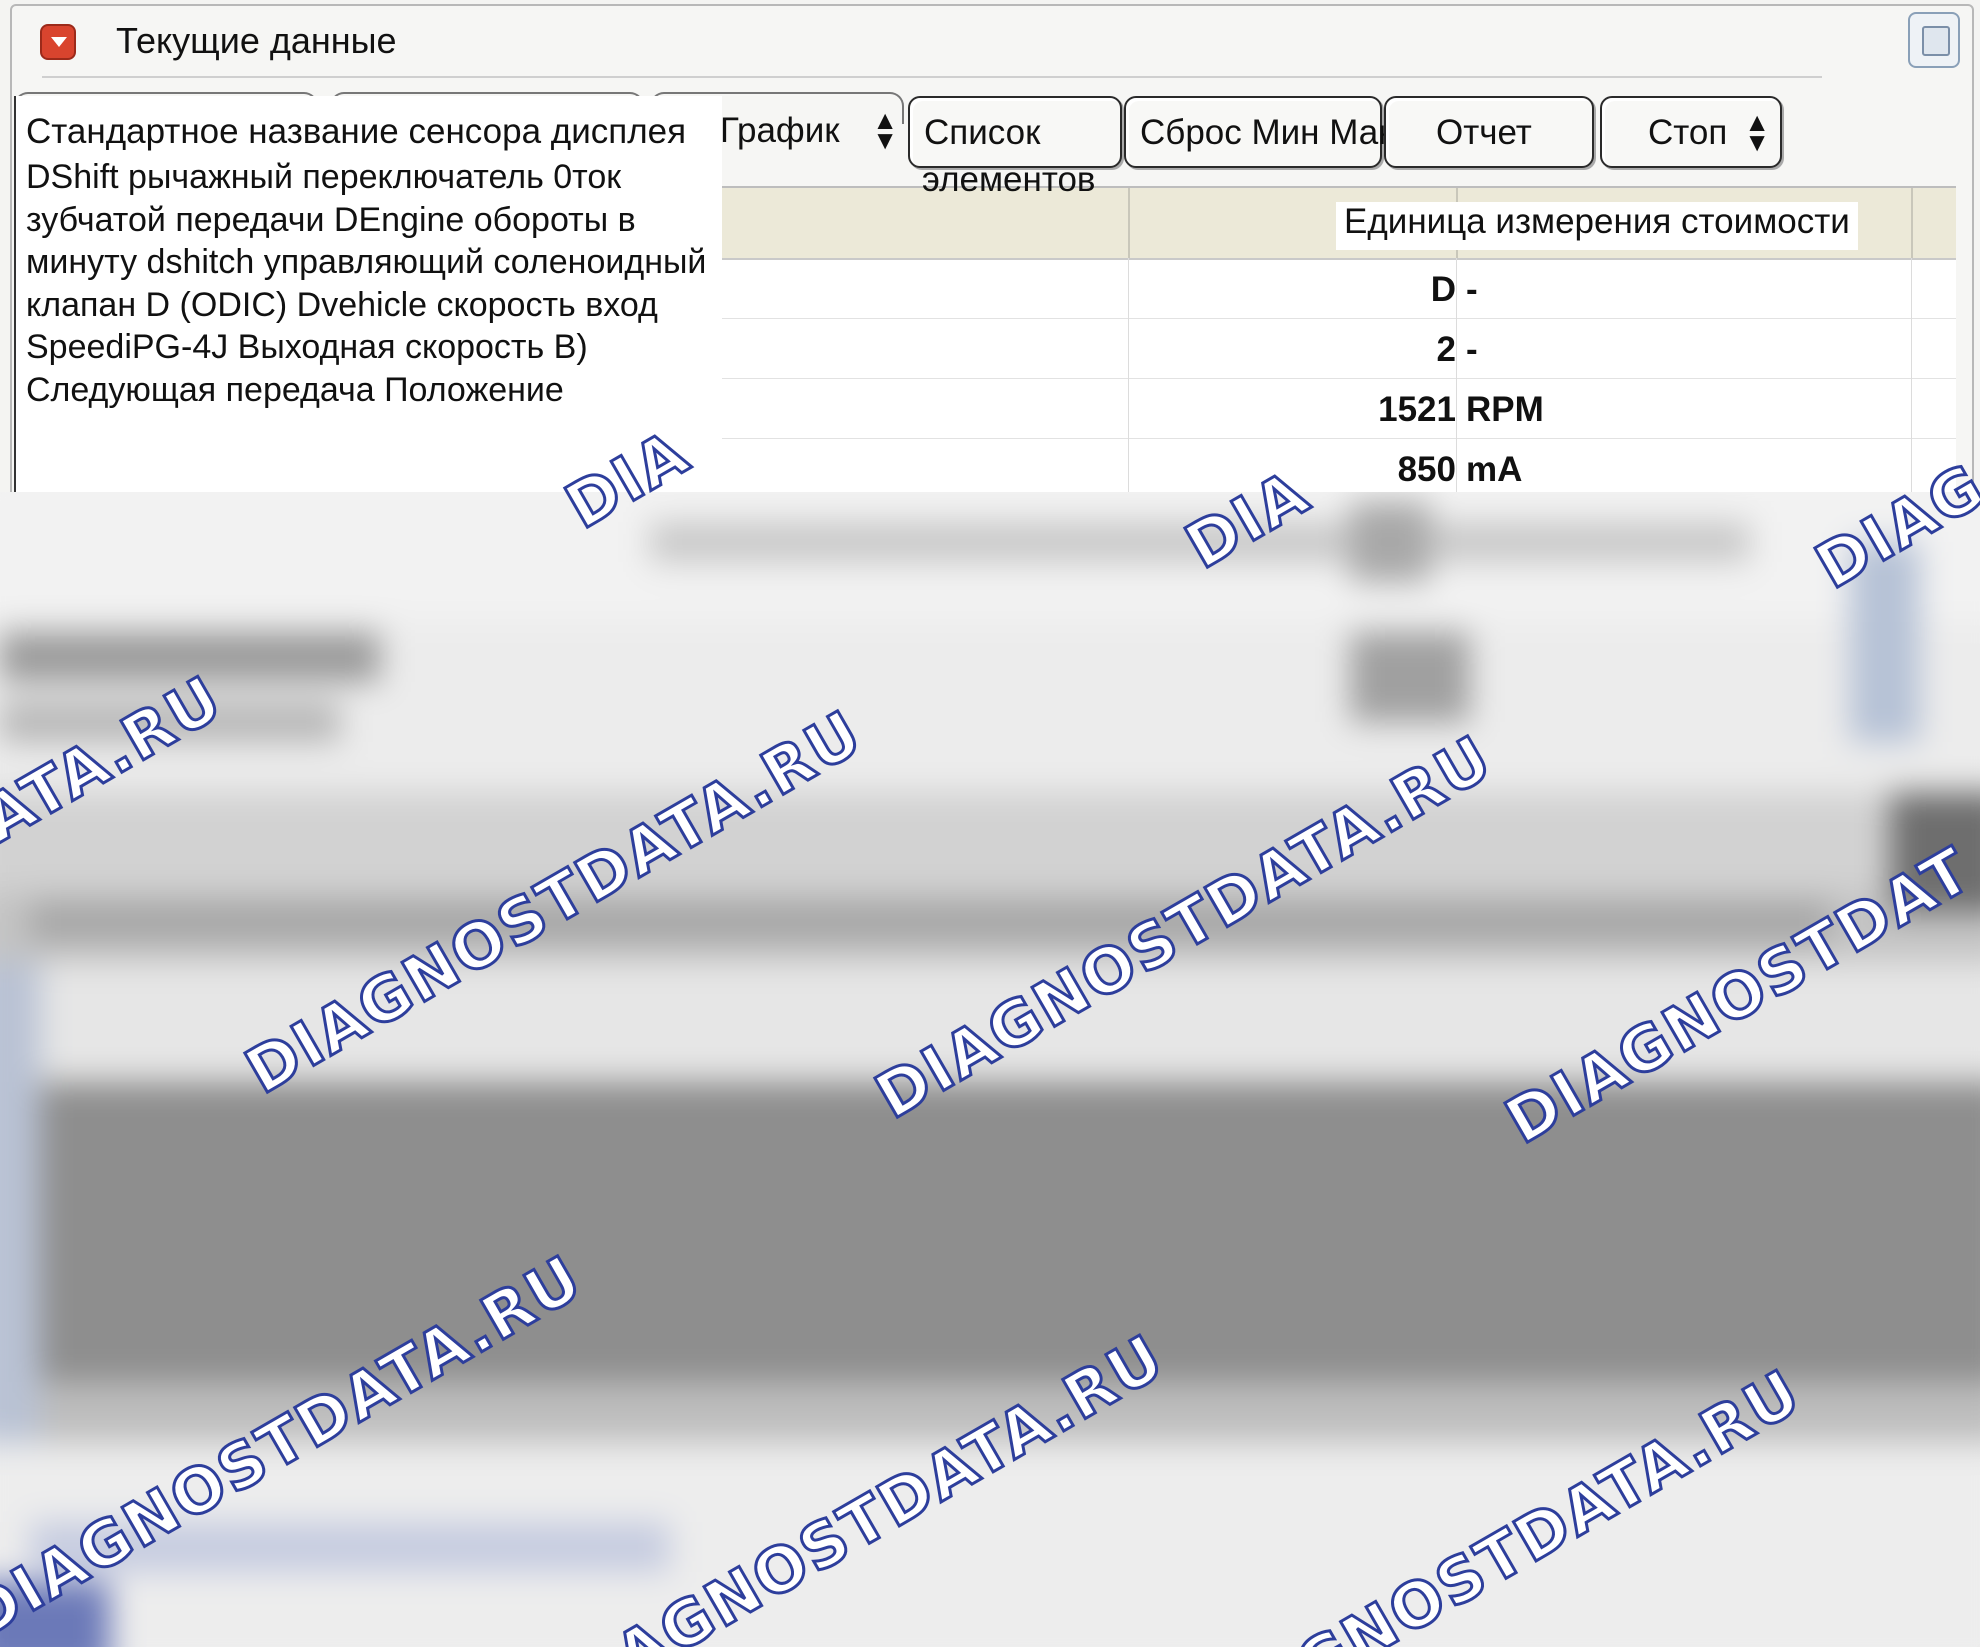 Image resolution: width=1980 pixels, height=1647 pixels. Describe the element at coordinates (356, 131) in the screenshot. I see `column-header-name: Стандартное название сенсора дисплея` at that location.